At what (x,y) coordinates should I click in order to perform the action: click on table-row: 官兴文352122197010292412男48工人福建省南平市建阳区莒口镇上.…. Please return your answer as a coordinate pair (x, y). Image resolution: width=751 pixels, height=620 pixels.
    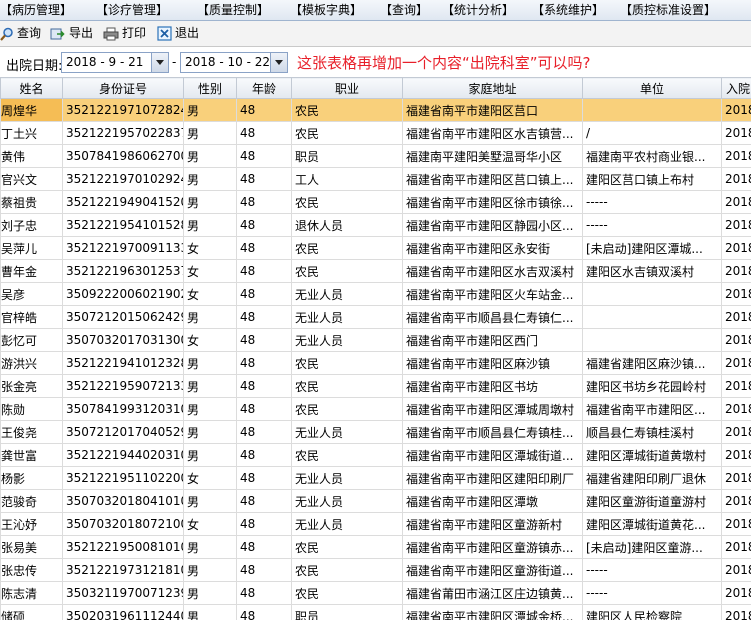
    Looking at the image, I should click on (375, 179).